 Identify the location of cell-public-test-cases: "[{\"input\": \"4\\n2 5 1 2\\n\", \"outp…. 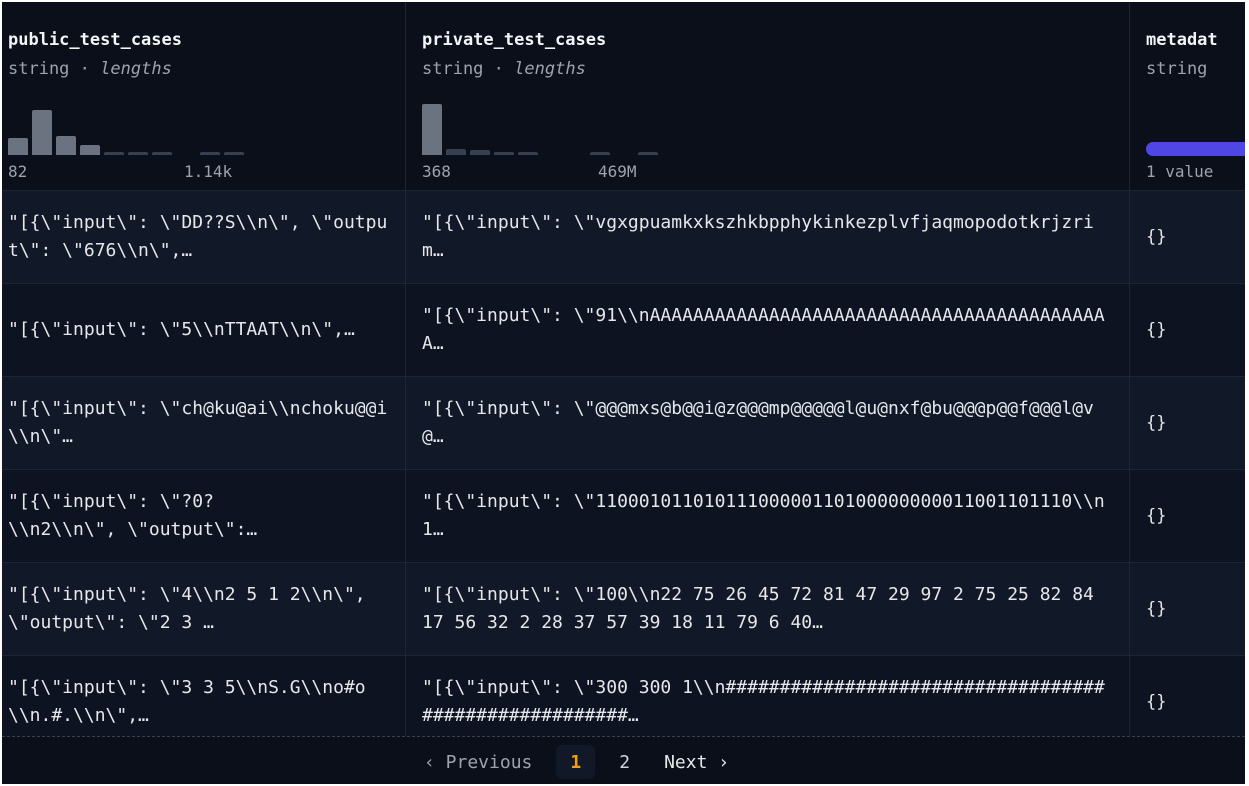
(204, 609).